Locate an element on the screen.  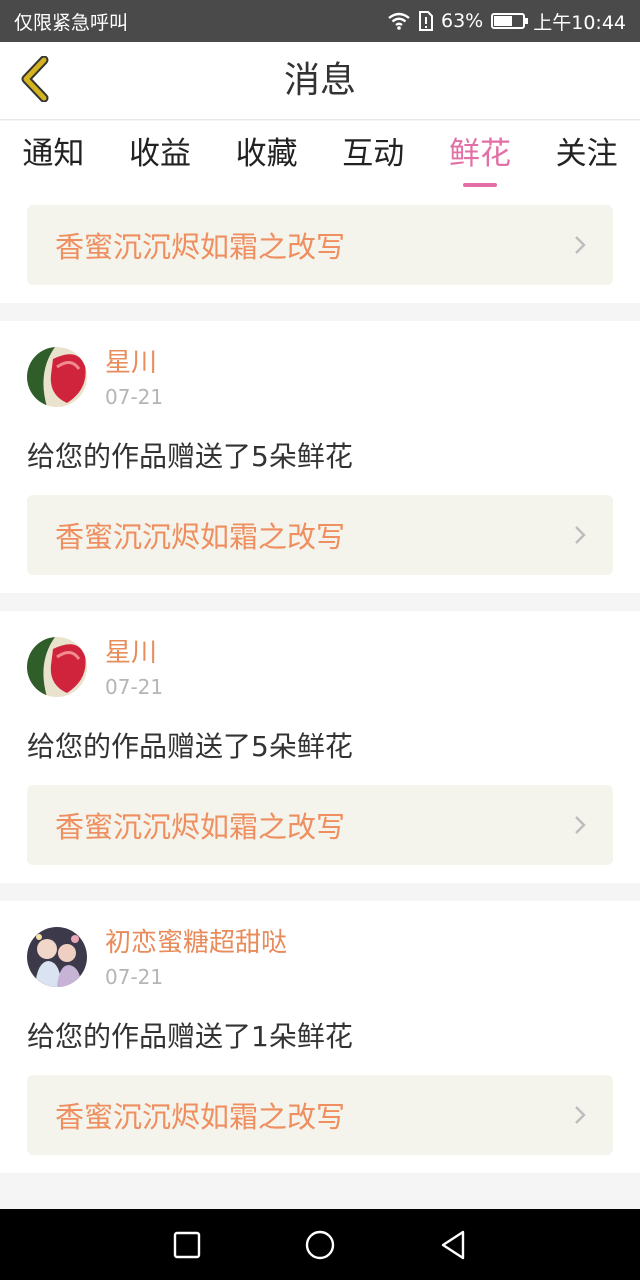
tab-notifications: 通知 is located at coordinates (53, 157).